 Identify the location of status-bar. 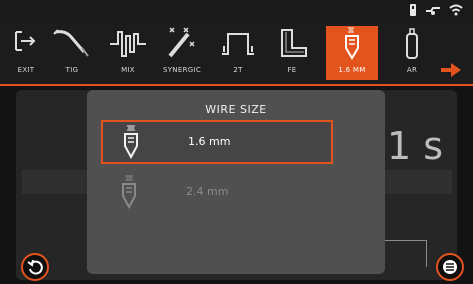
(236, 11).